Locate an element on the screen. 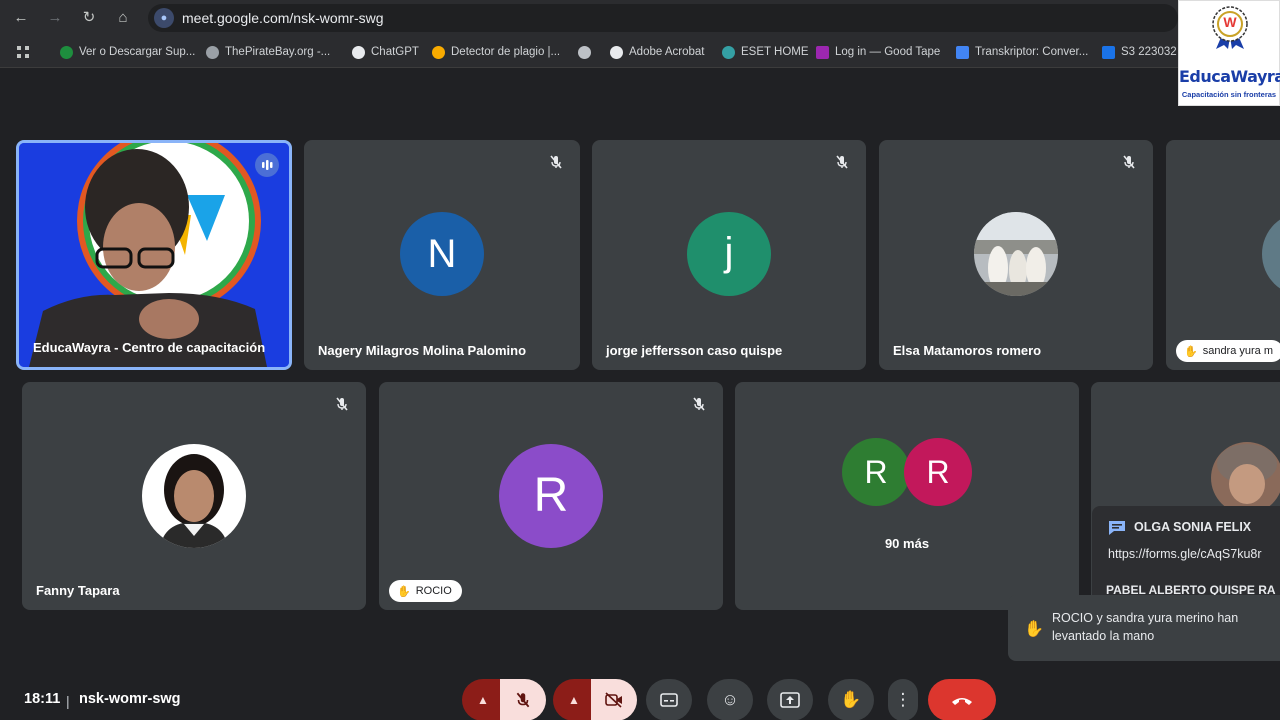 This screenshot has width=1280, height=720. raised-hand-chip: ✋ ROCIO is located at coordinates (425, 591).